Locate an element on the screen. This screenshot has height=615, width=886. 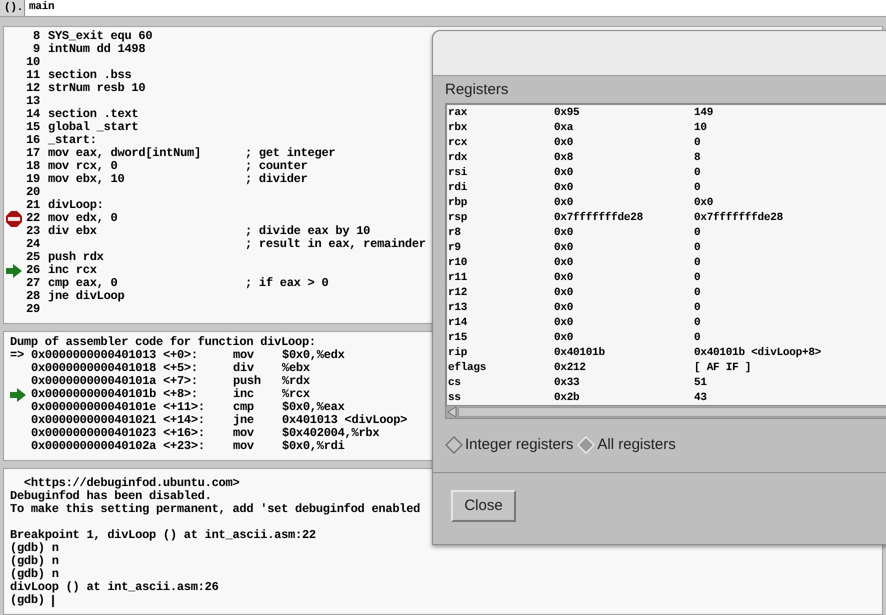
line-number: 19 is located at coordinates (32, 179).